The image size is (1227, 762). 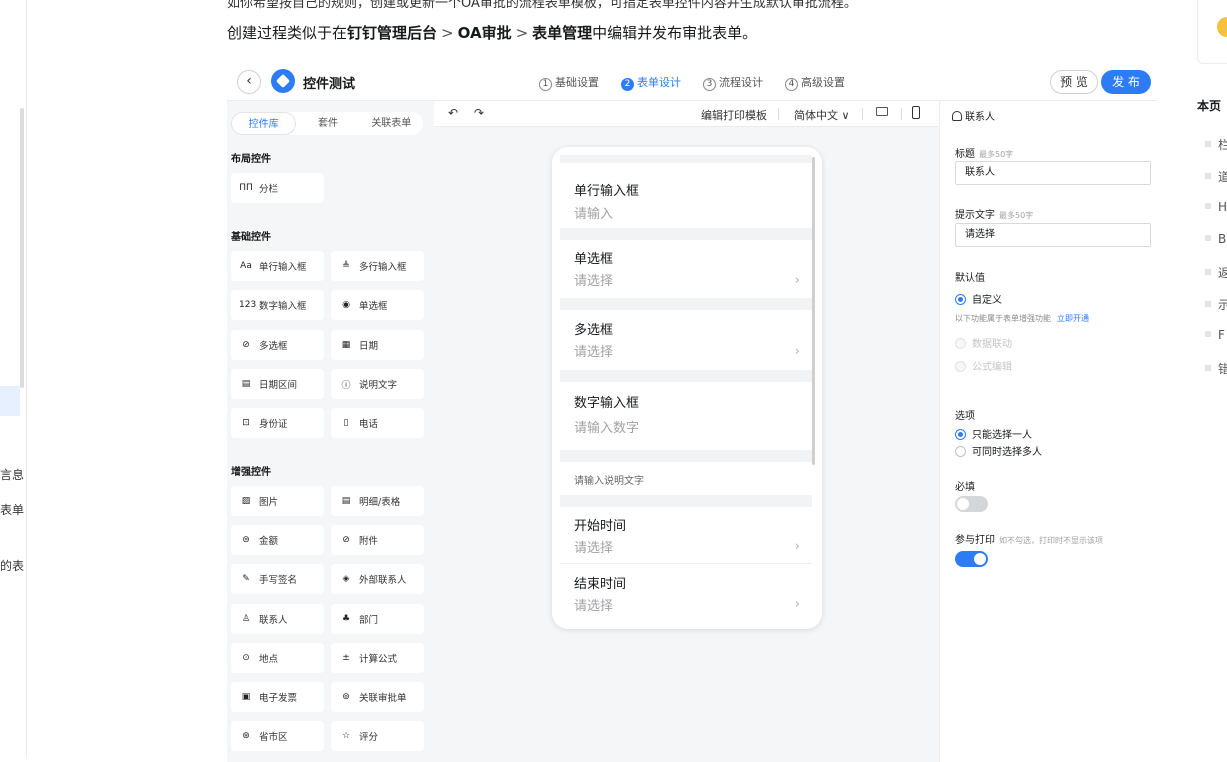 I want to click on radio-single-person: 只能选择一人, so click(x=993, y=433).